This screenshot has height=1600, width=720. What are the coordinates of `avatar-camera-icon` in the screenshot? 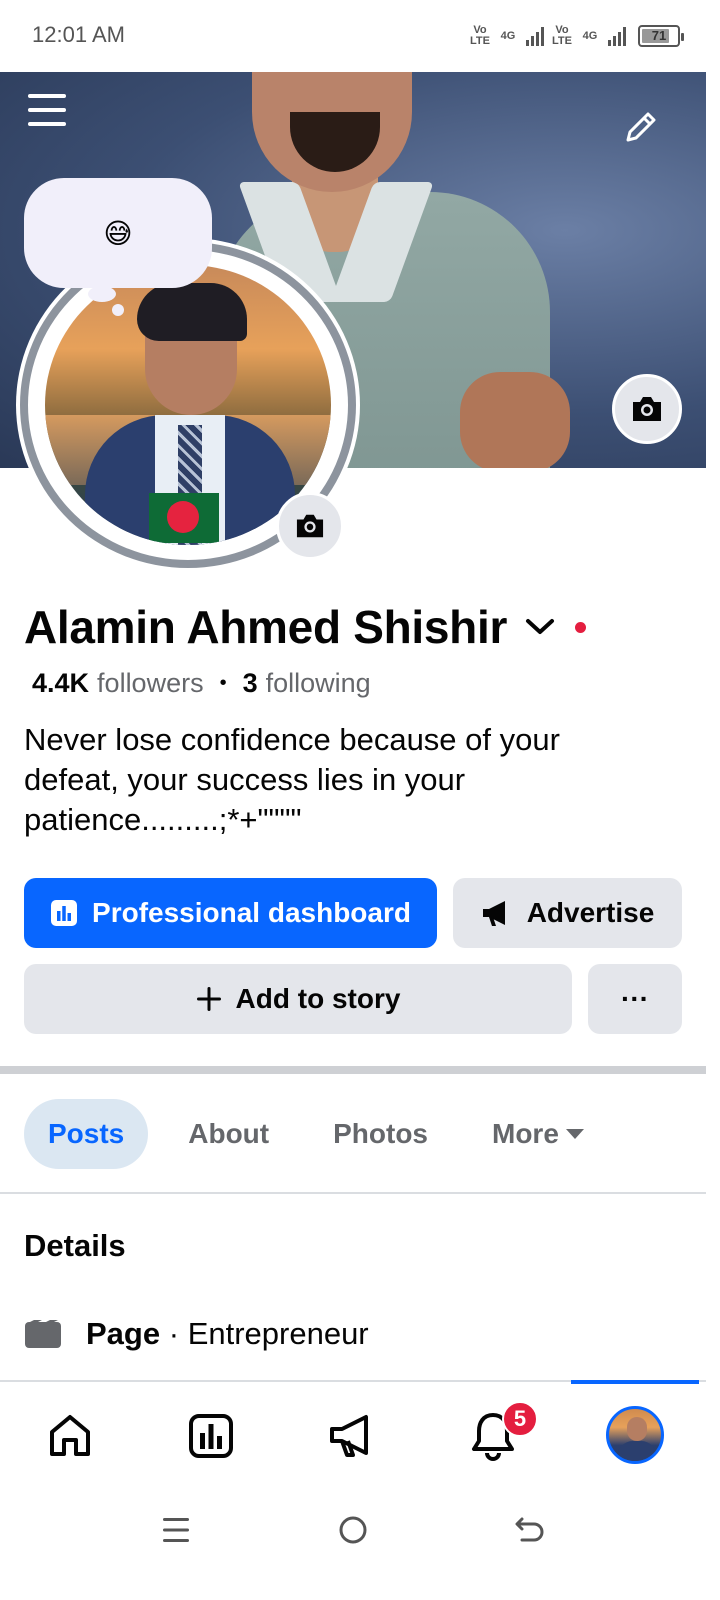 It's located at (310, 526).